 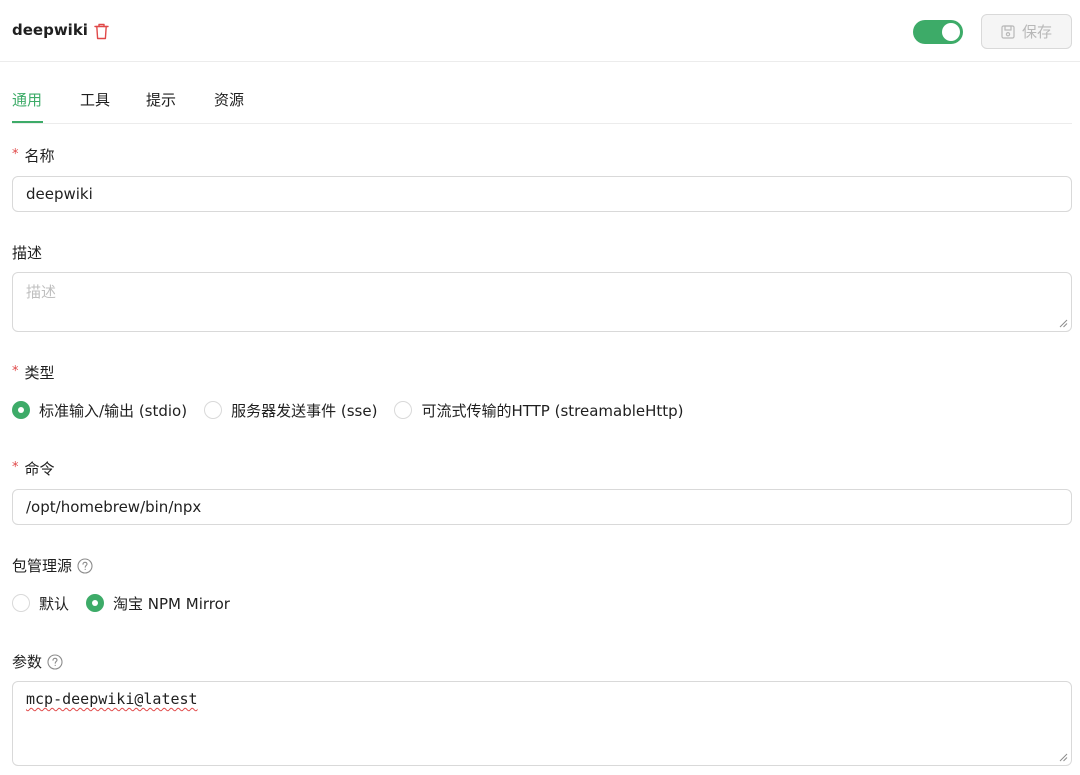 I want to click on args-value: mcp-deepwiki@latest, so click(x=112, y=699).